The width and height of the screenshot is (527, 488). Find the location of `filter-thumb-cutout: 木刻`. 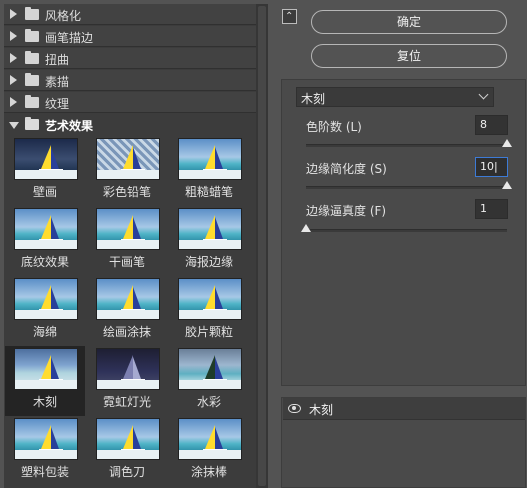

filter-thumb-cutout: 木刻 is located at coordinates (45, 381).